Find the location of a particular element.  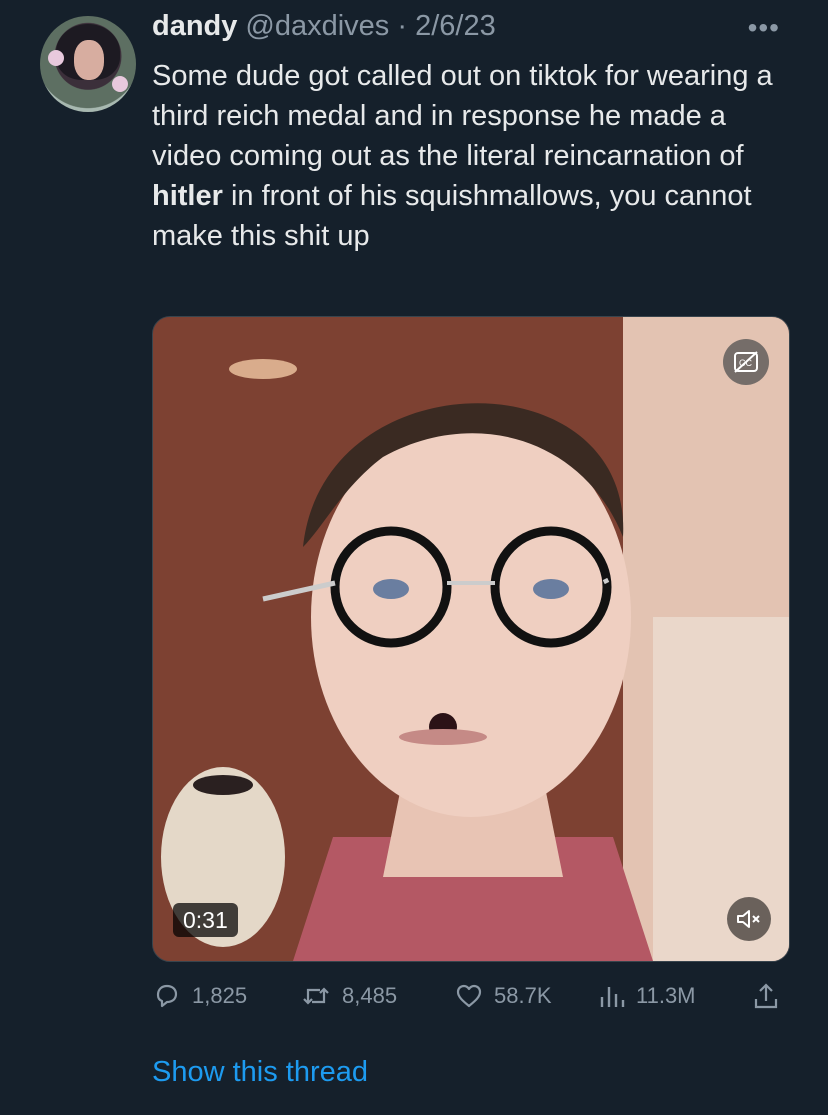

like-button: 58.7K is located at coordinates (503, 996).